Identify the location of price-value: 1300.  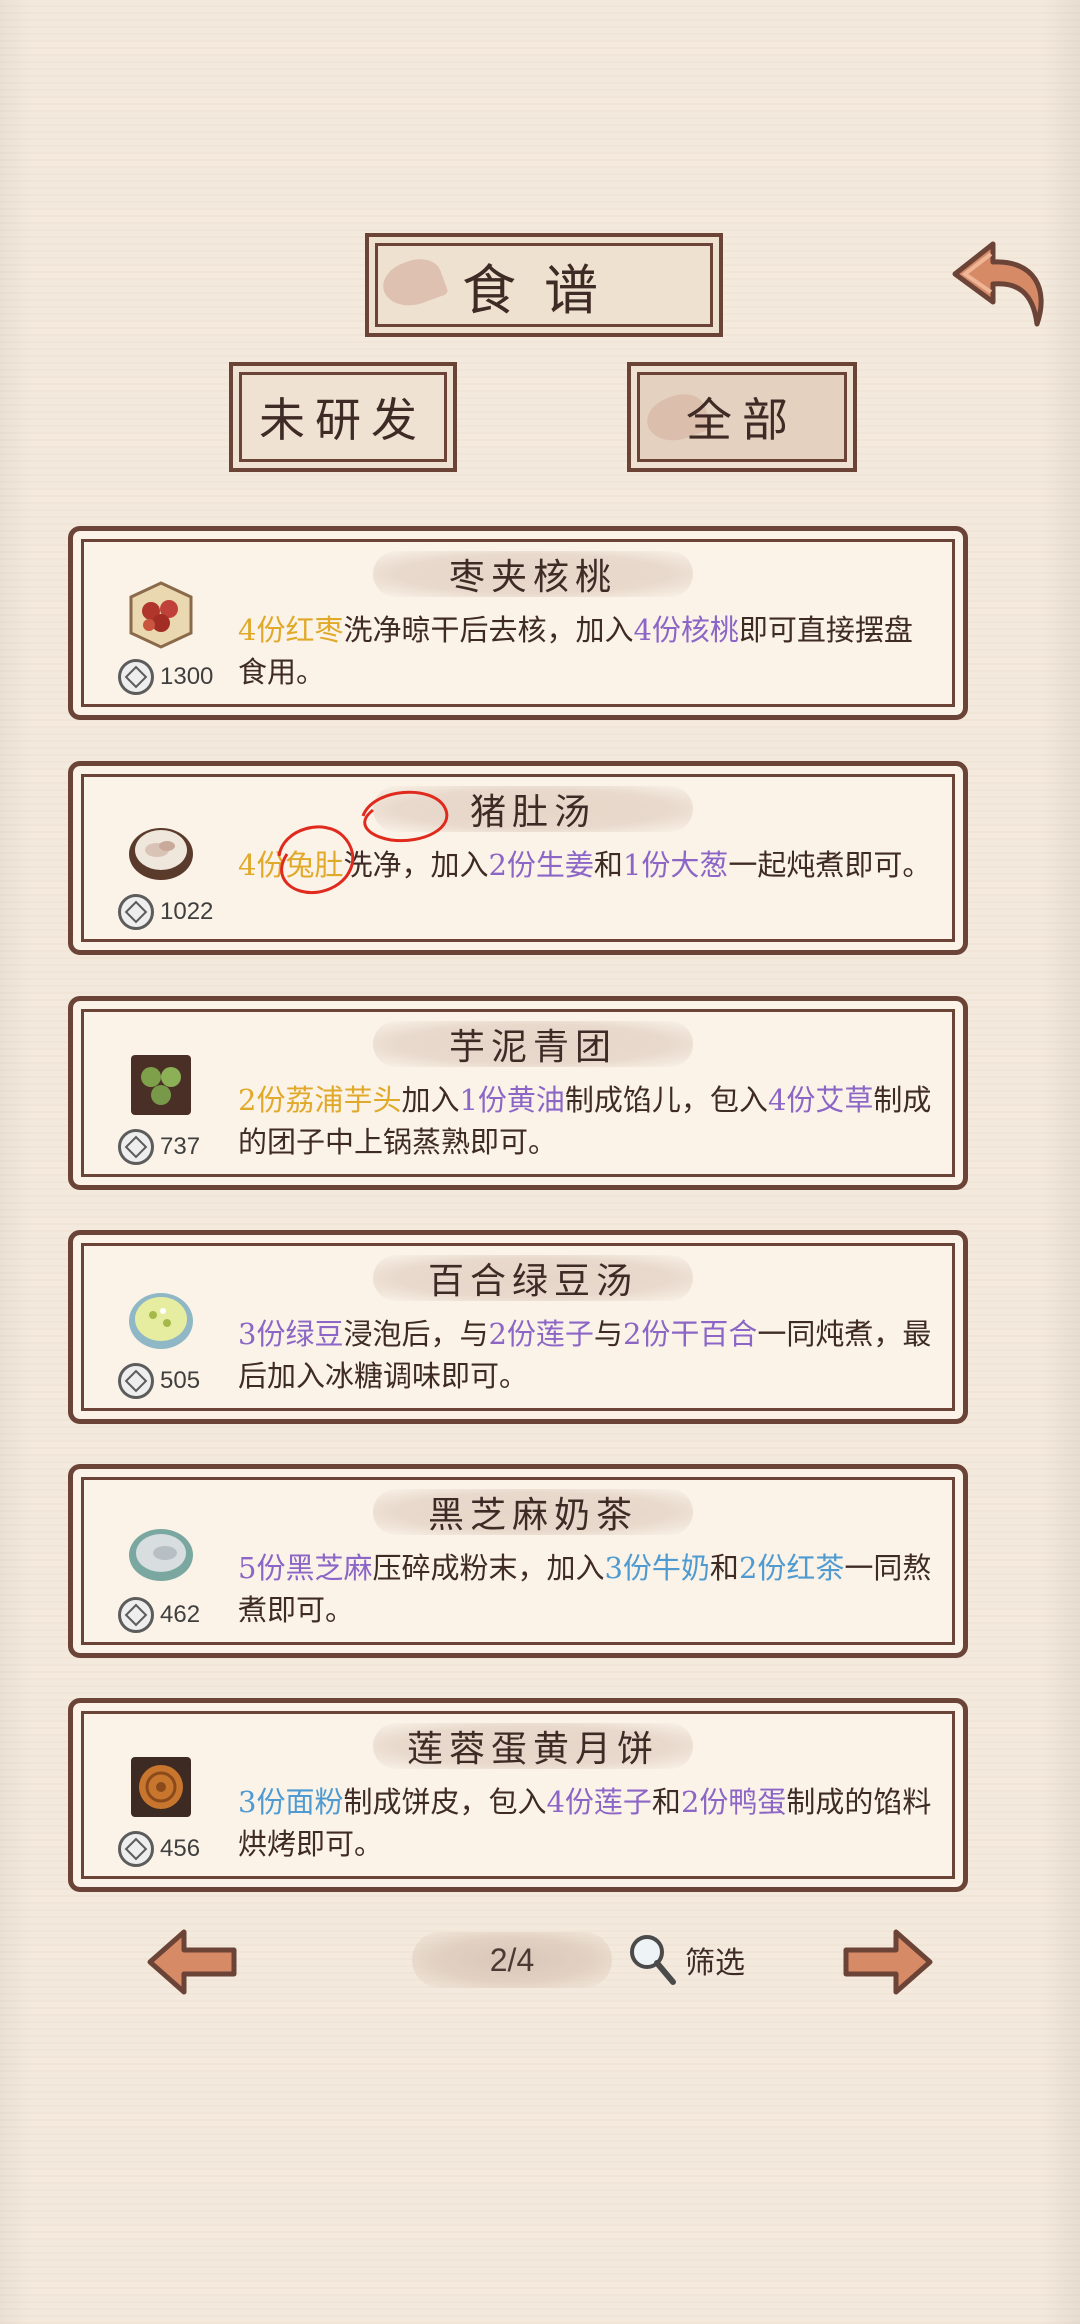
(187, 676).